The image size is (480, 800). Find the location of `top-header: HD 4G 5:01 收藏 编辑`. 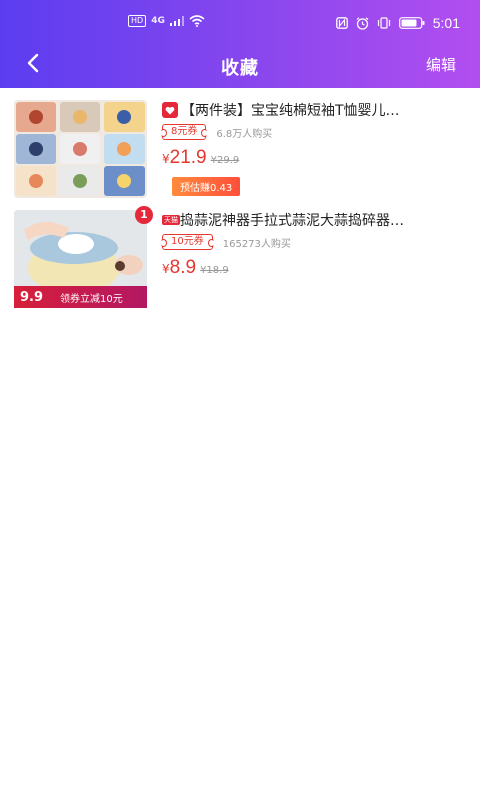

top-header: HD 4G 5:01 收藏 编辑 is located at coordinates (240, 44).